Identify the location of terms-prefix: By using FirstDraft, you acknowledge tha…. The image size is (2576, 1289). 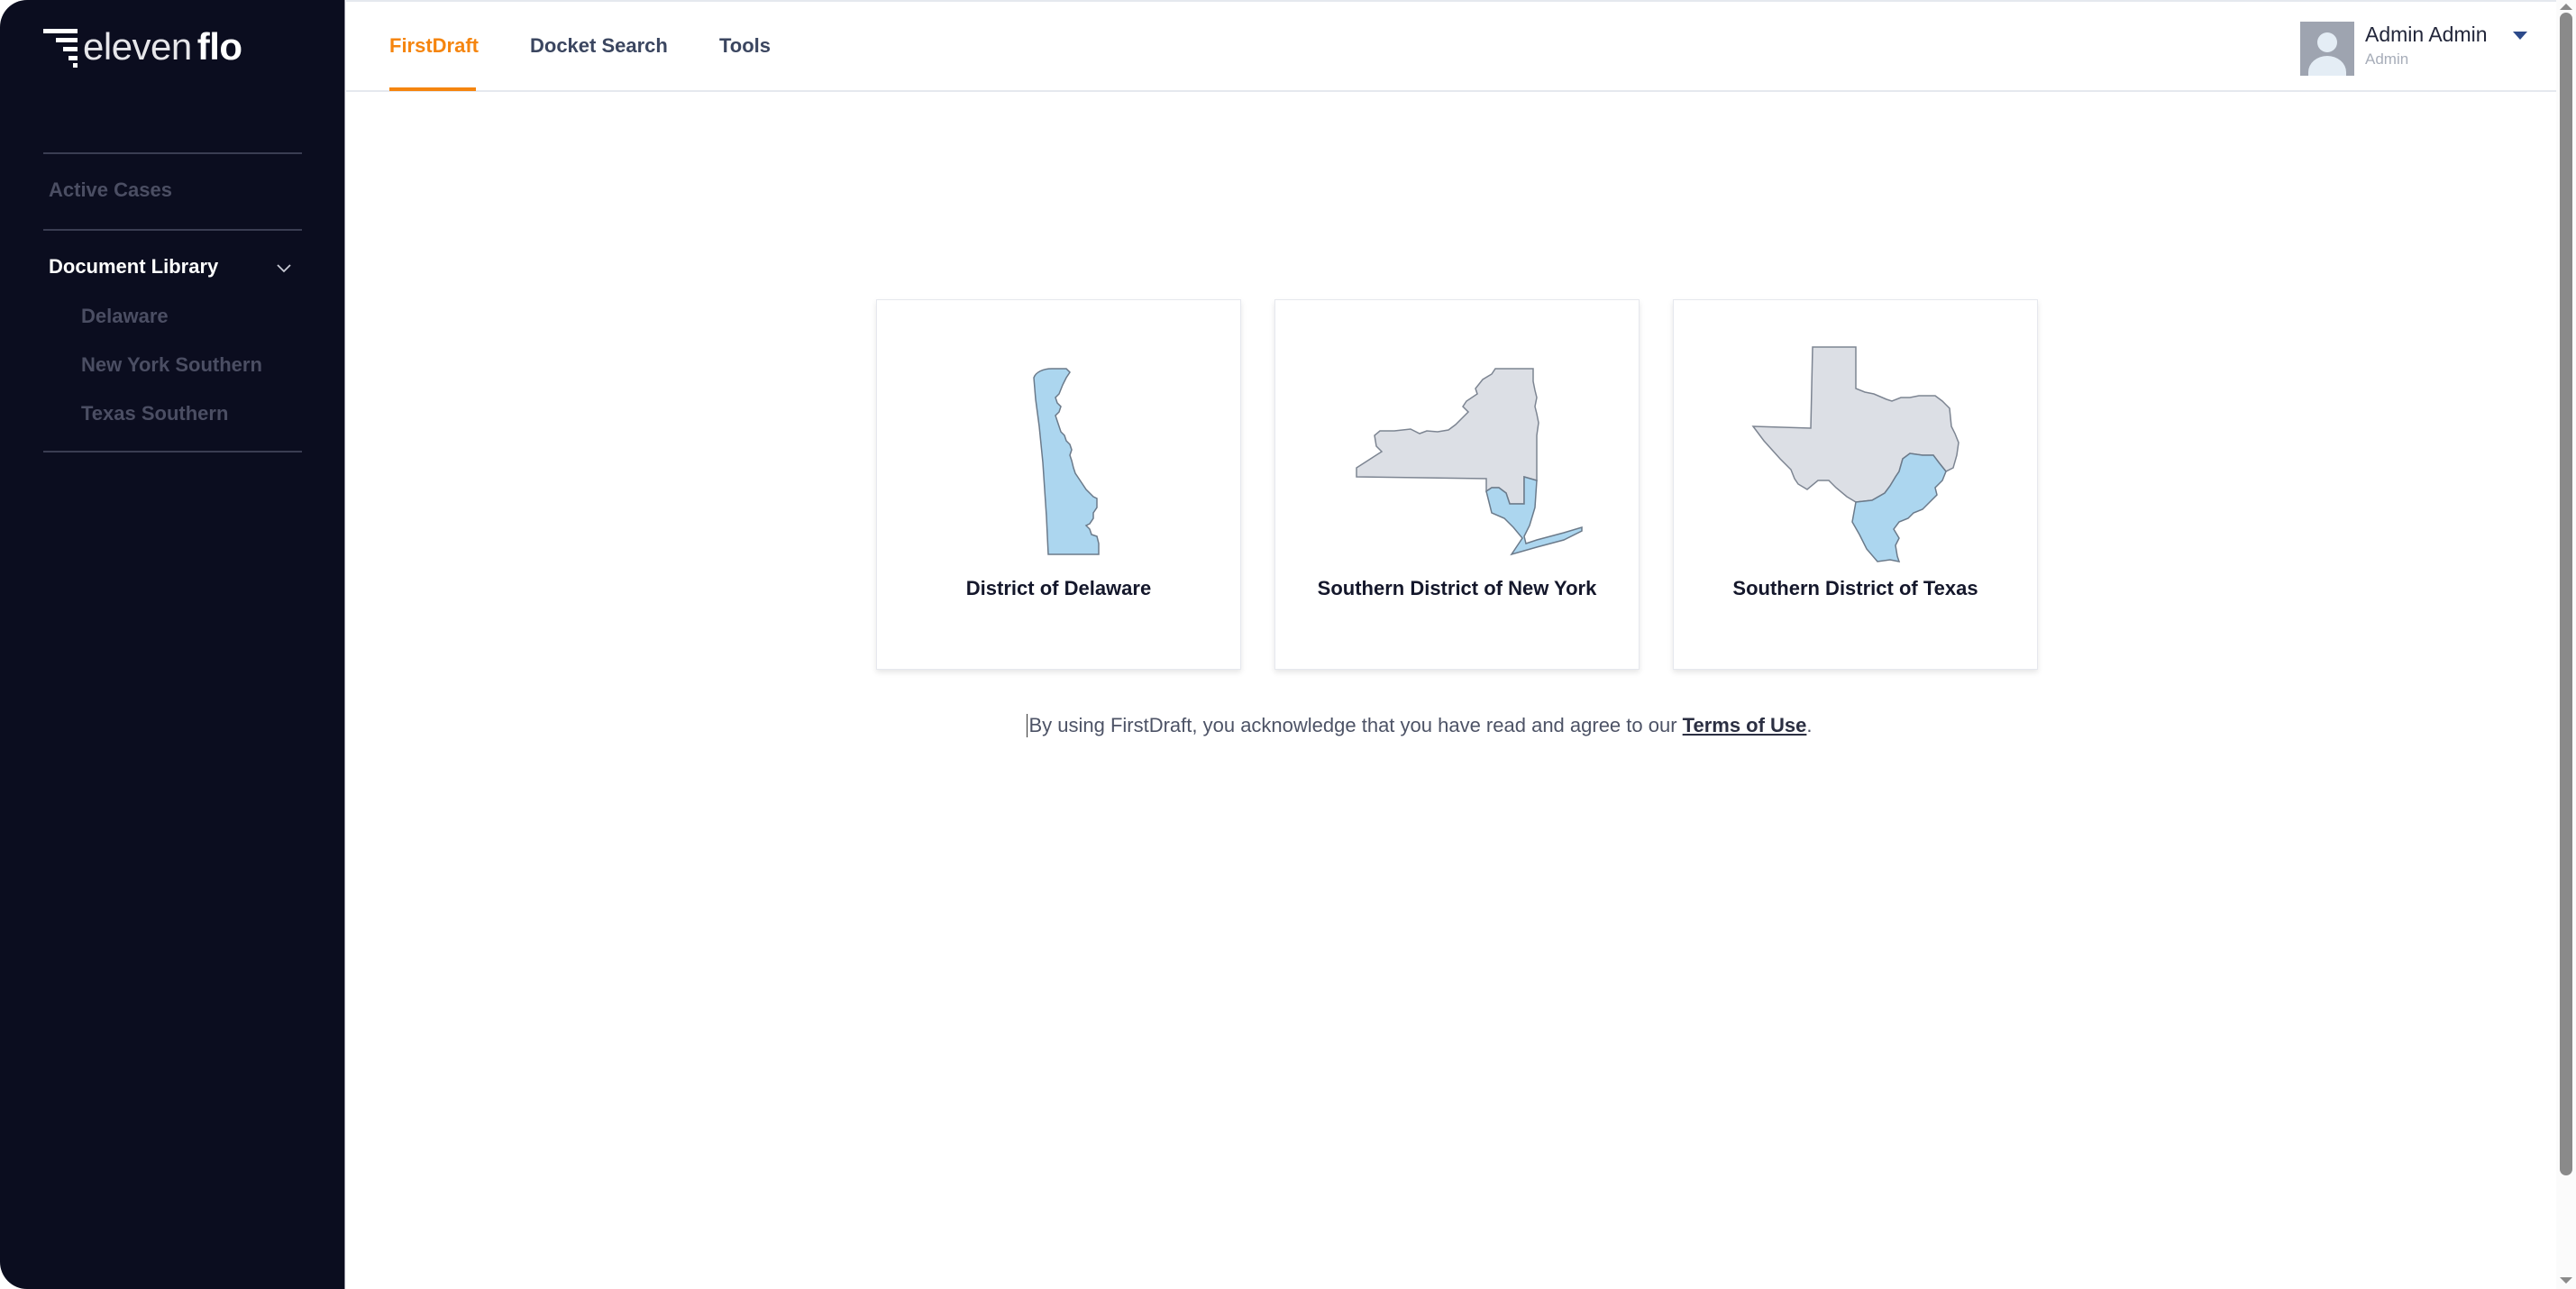
(1356, 725).